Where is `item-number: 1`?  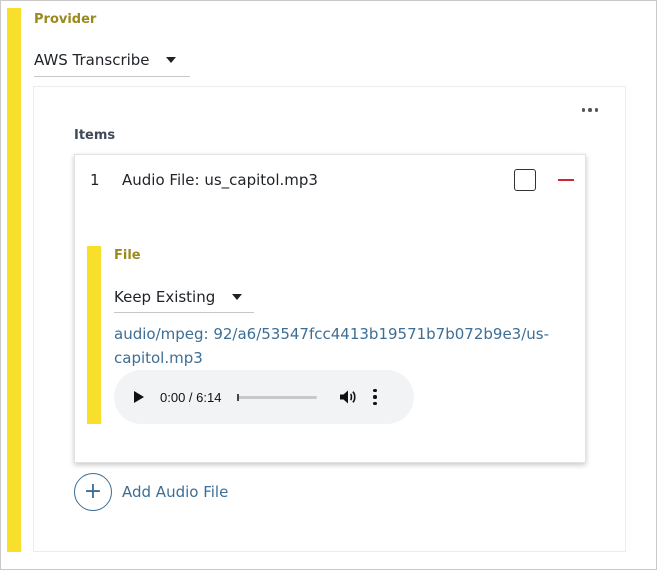
item-number: 1 is located at coordinates (95, 180).